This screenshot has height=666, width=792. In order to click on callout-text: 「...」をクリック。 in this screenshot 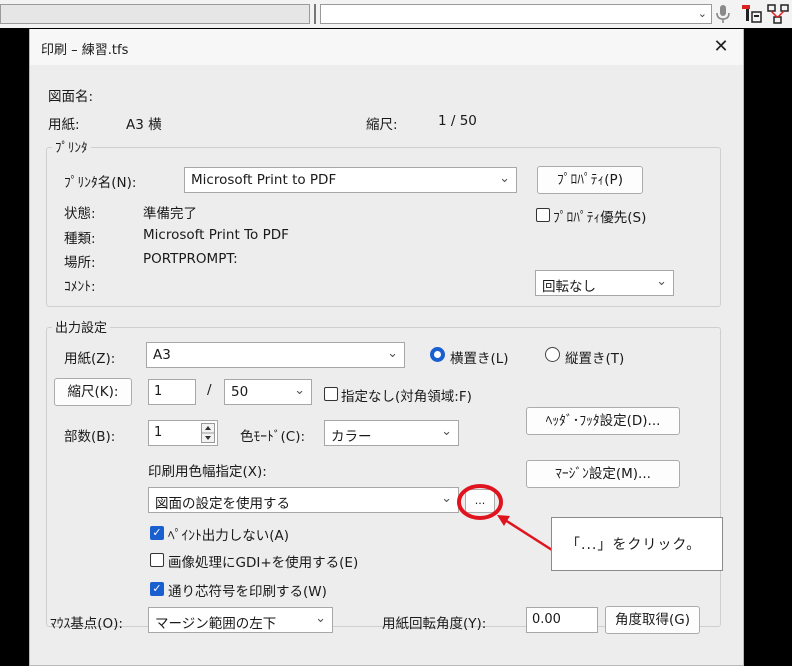, I will do `click(634, 545)`.